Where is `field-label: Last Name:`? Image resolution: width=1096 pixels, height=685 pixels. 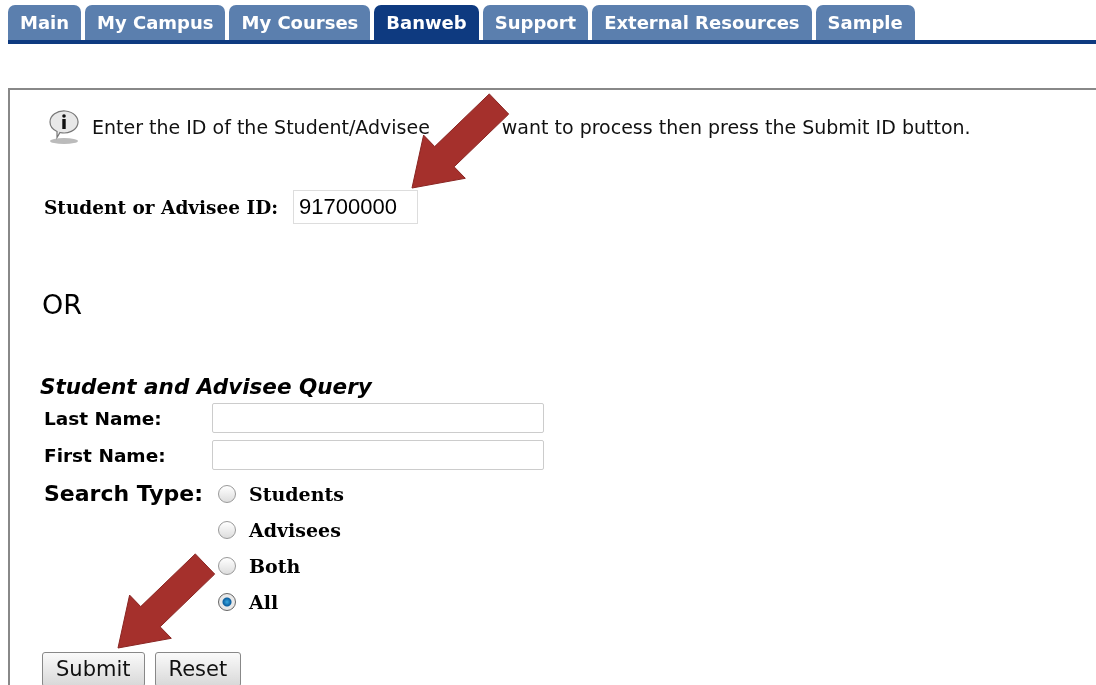
field-label: Last Name: is located at coordinates (103, 418).